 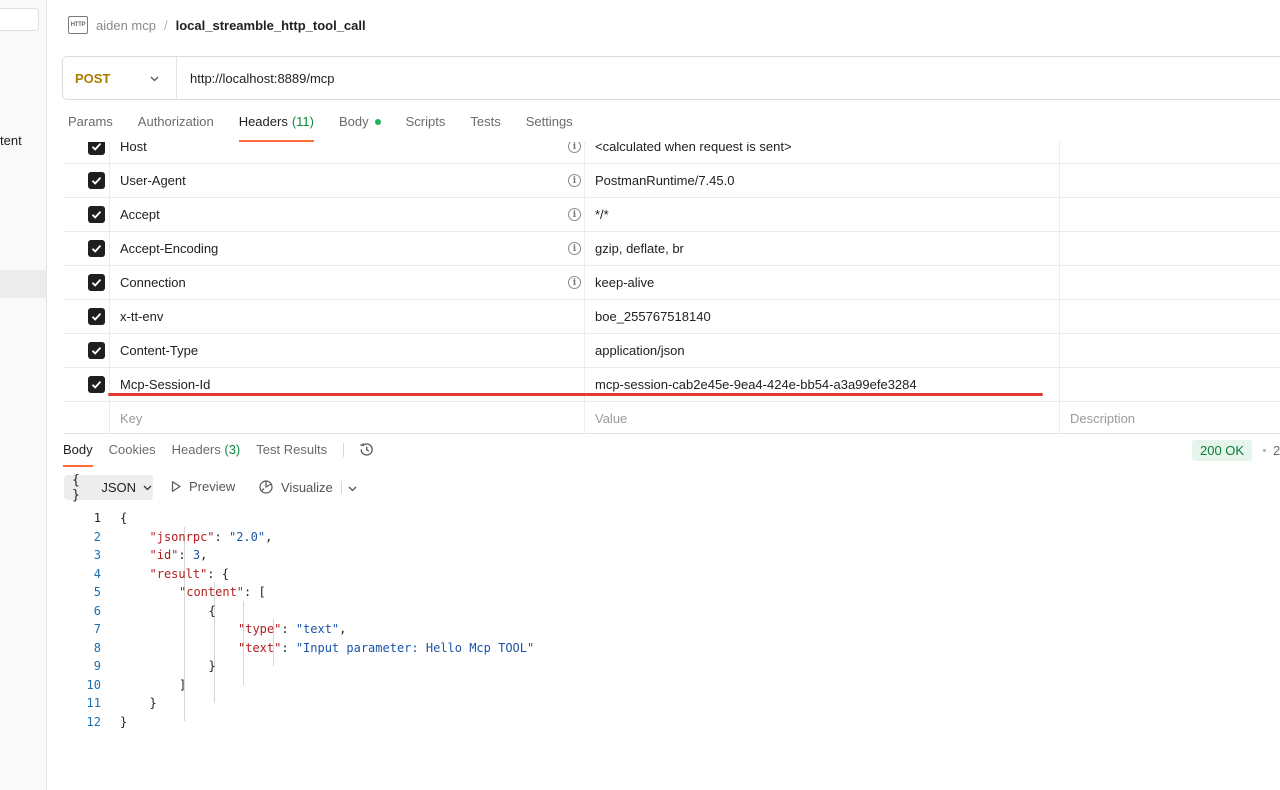 I want to click on sidebar-item-active, so click(x=23, y=284).